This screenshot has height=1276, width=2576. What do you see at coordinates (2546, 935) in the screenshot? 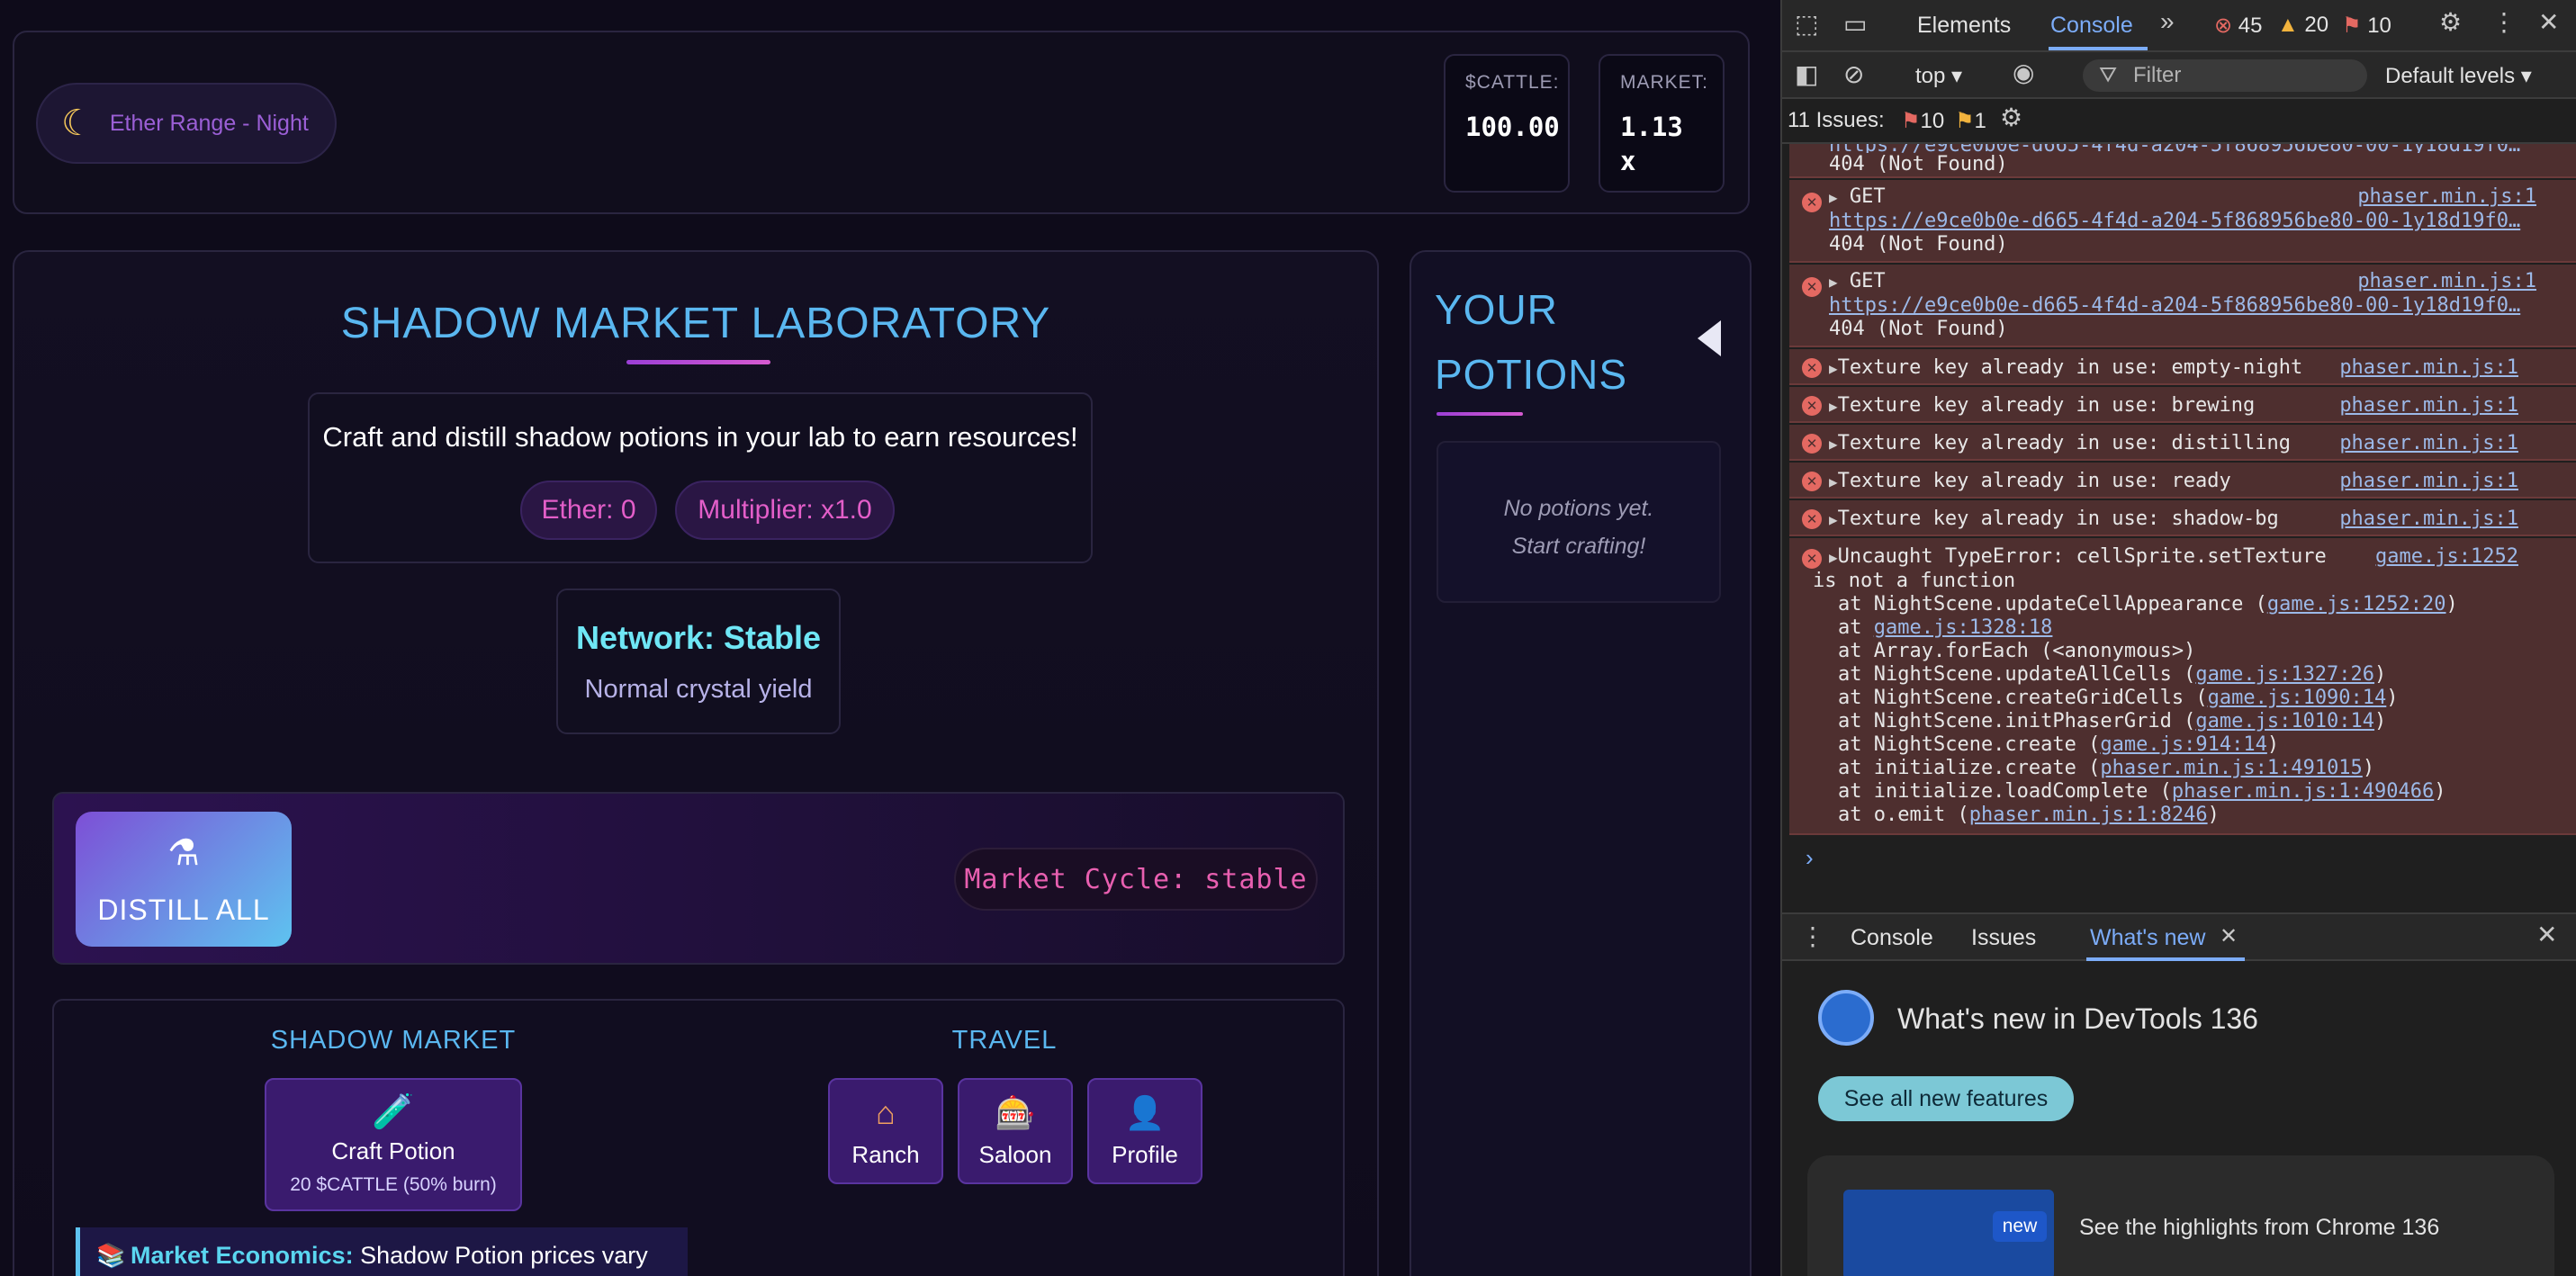
I see `close-drawer-icon: ✕` at bounding box center [2546, 935].